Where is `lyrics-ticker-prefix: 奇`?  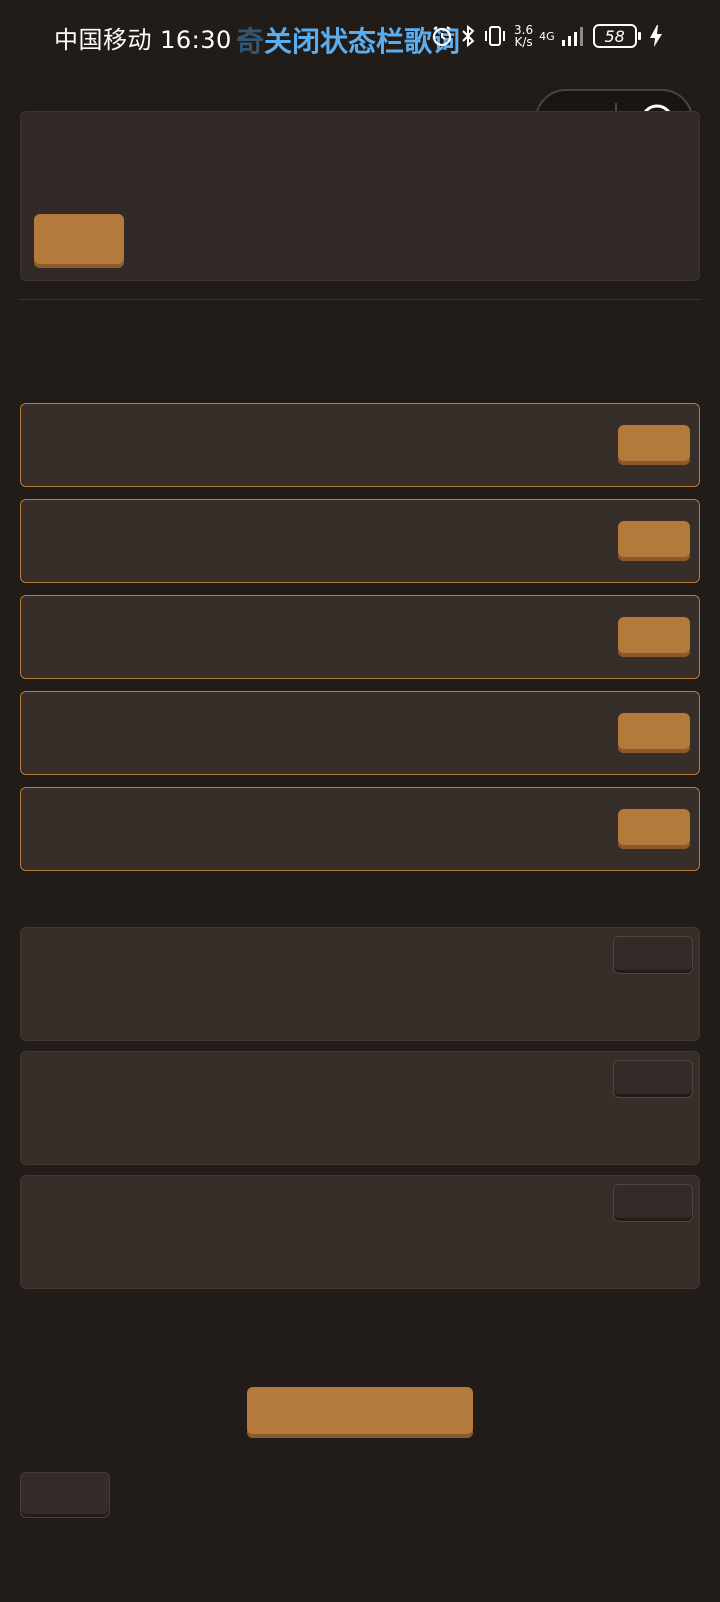
lyrics-ticker-prefix: 奇 is located at coordinates (250, 41).